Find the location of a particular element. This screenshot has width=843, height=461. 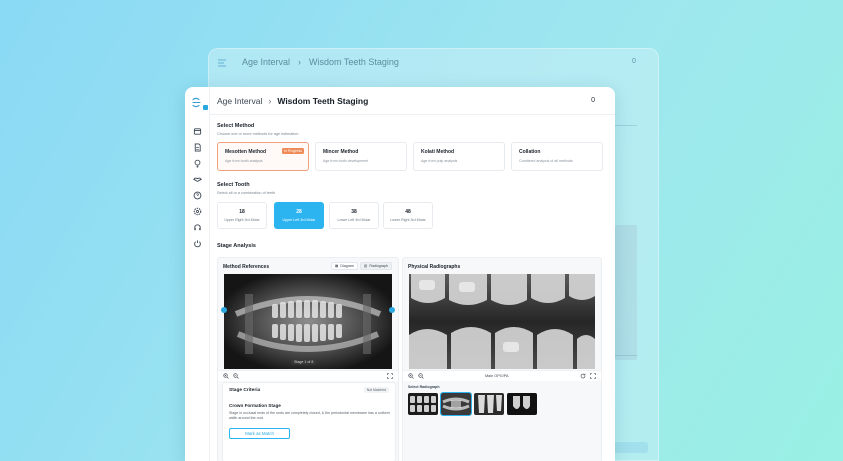

panoramic-radiograph is located at coordinates (308, 321).